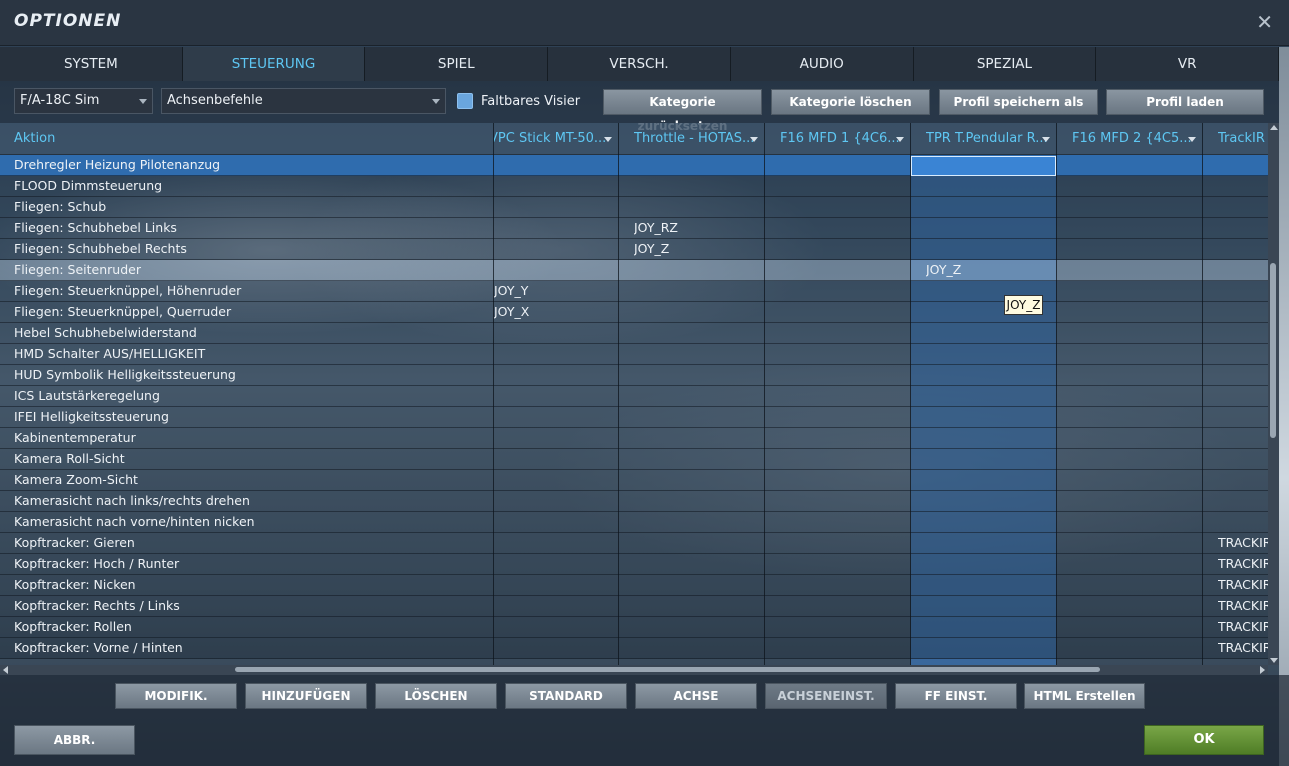  Describe the element at coordinates (682, 111) in the screenshot. I see `reset-category-button: Kategorie zurücksetzen` at that location.